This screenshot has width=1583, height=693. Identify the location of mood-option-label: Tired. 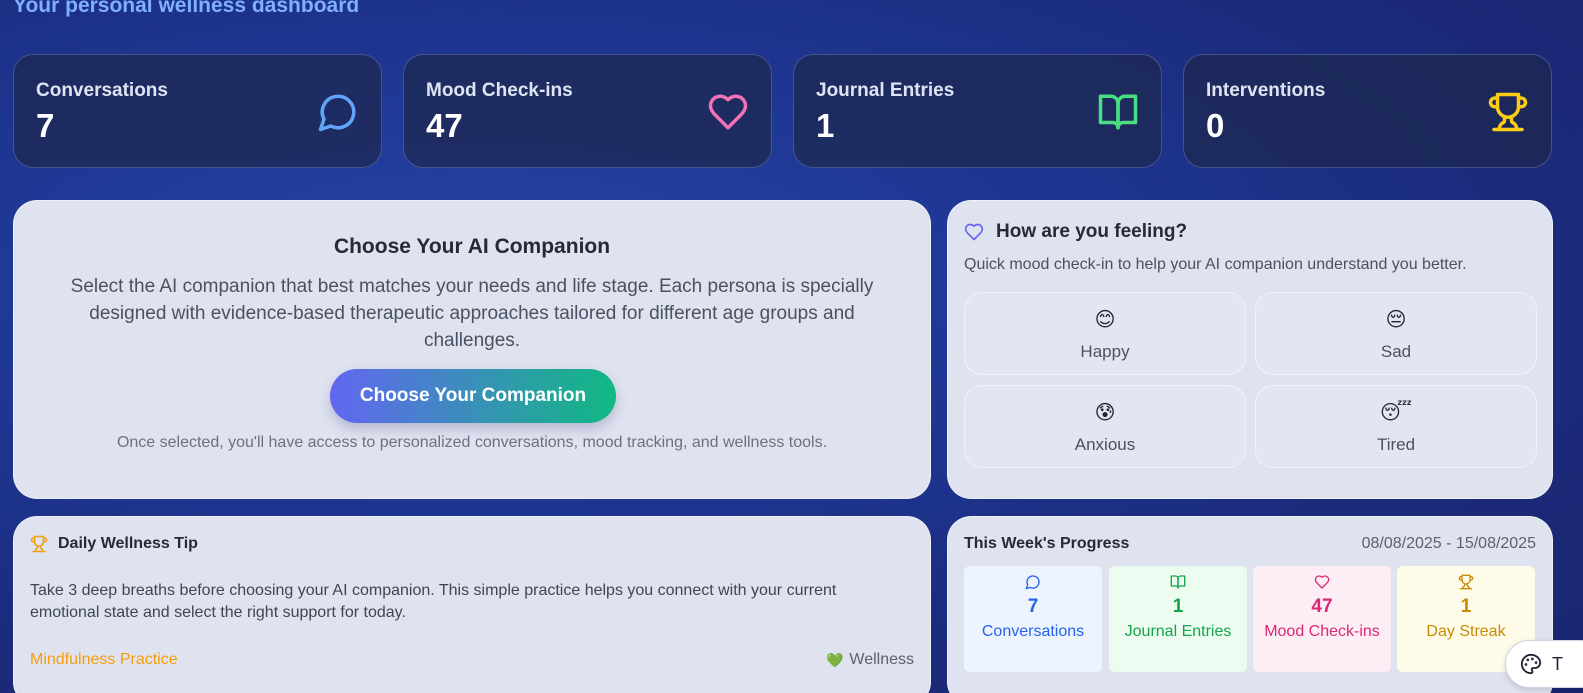
(1396, 444).